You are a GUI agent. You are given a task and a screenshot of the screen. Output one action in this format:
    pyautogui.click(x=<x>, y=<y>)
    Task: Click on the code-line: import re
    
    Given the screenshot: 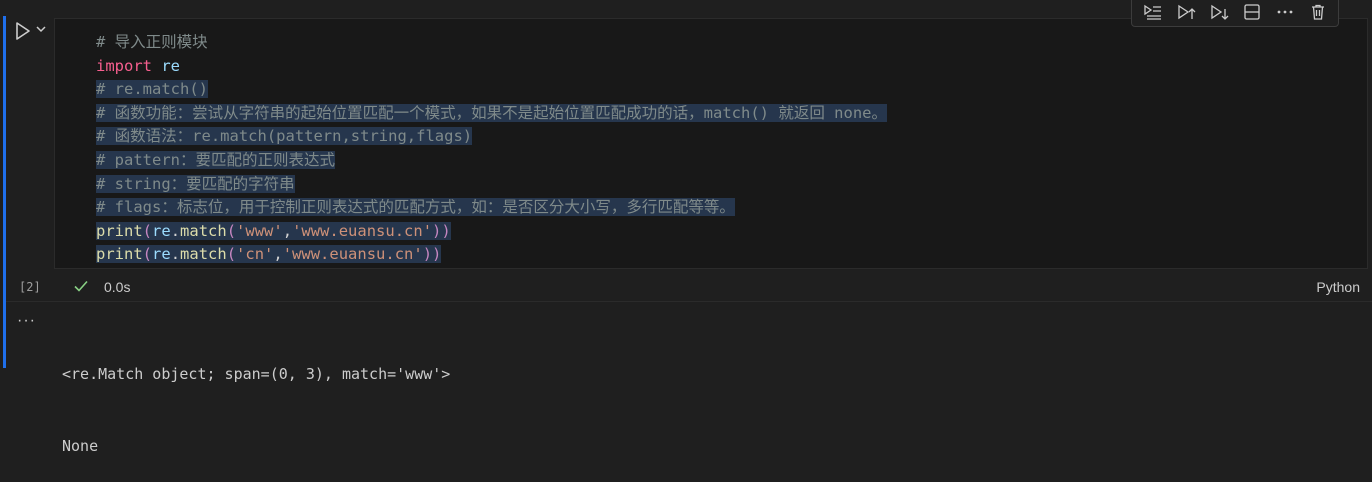 What is the action you would take?
    pyautogui.click(x=491, y=67)
    